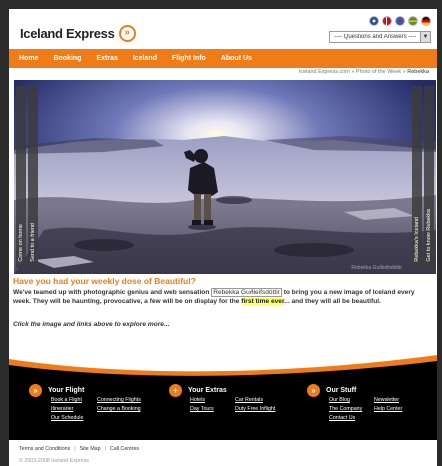  Describe the element at coordinates (67, 418) in the screenshot. I see `footer-link: Our Schedule` at that location.